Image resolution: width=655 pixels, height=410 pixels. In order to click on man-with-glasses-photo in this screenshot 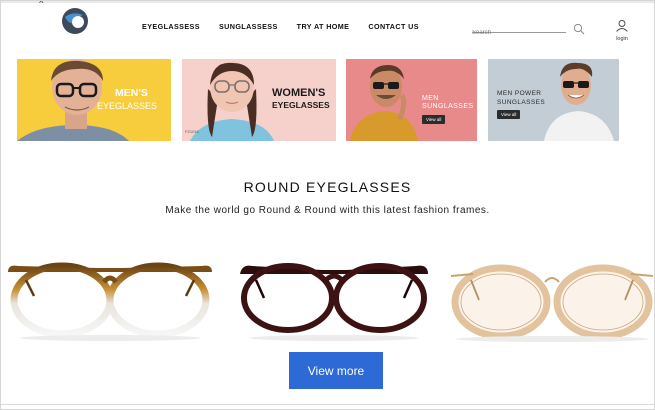, I will do `click(73, 100)`.